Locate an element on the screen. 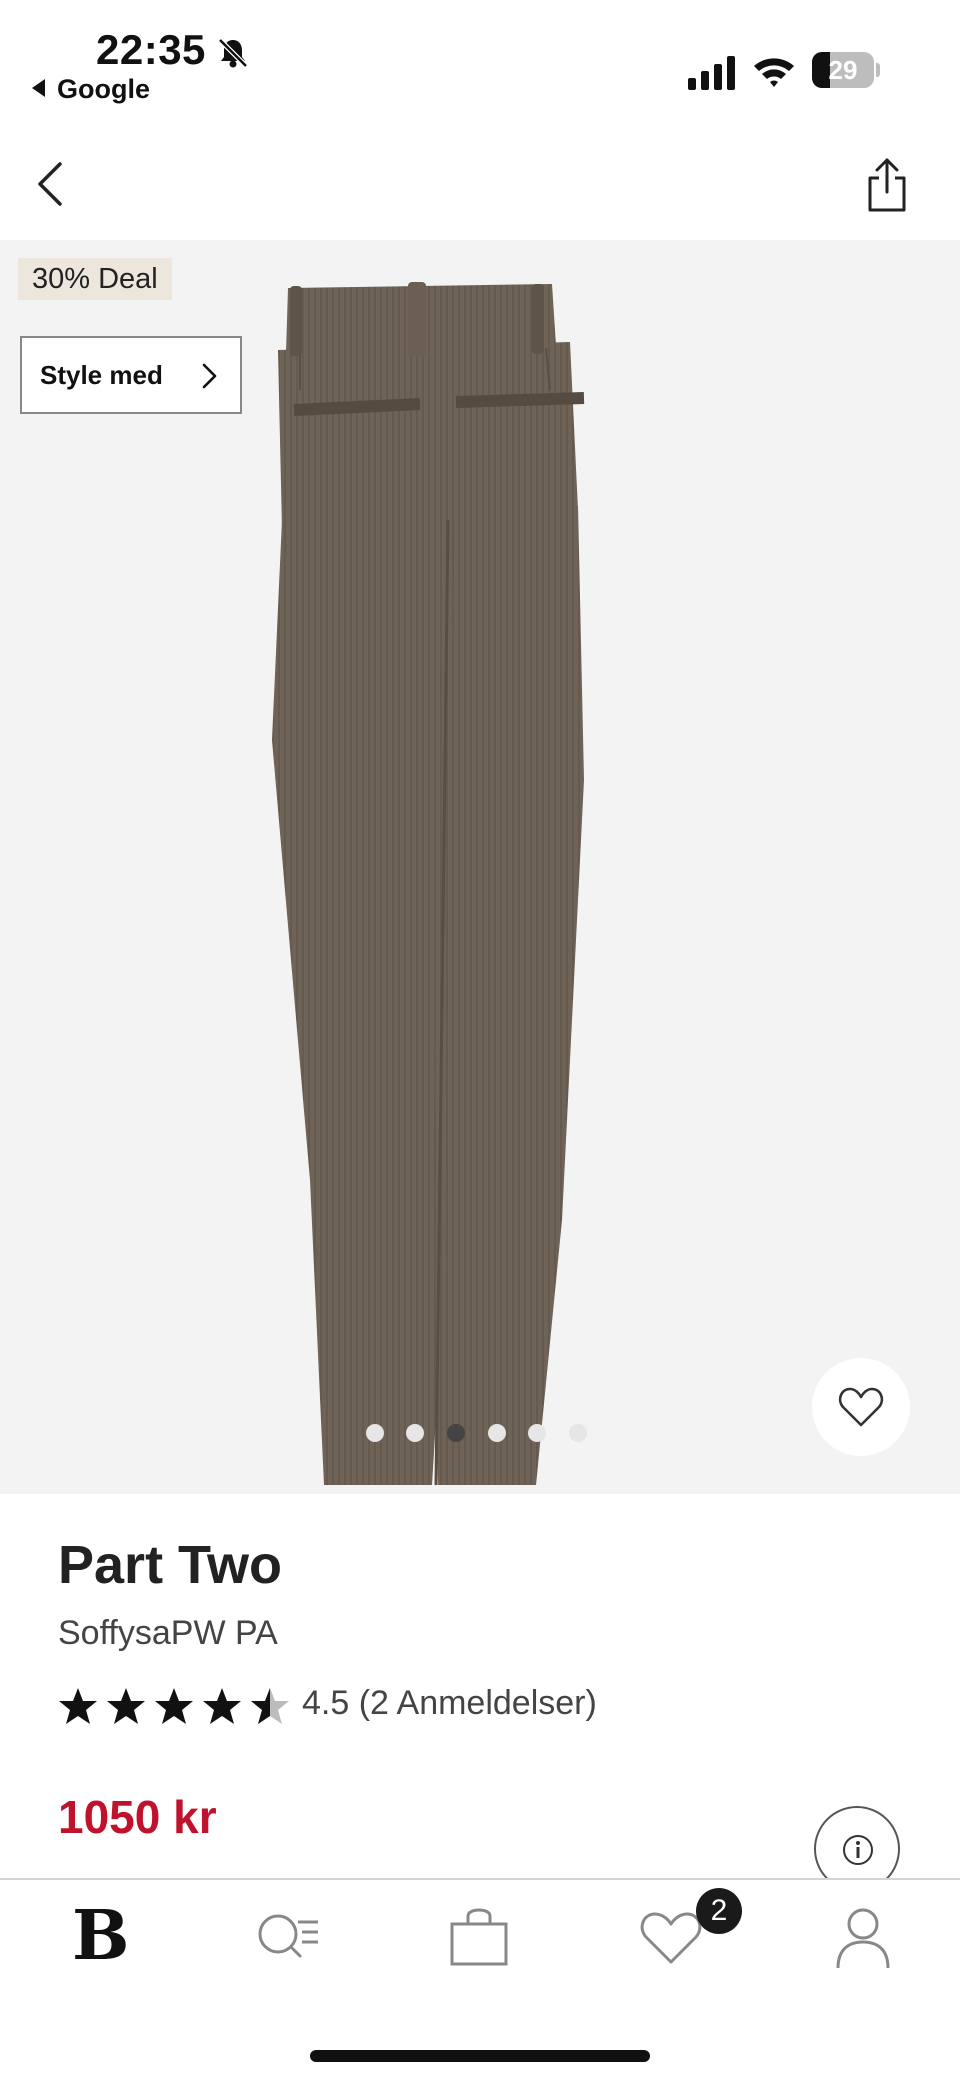  home-indicator is located at coordinates (480, 2056).